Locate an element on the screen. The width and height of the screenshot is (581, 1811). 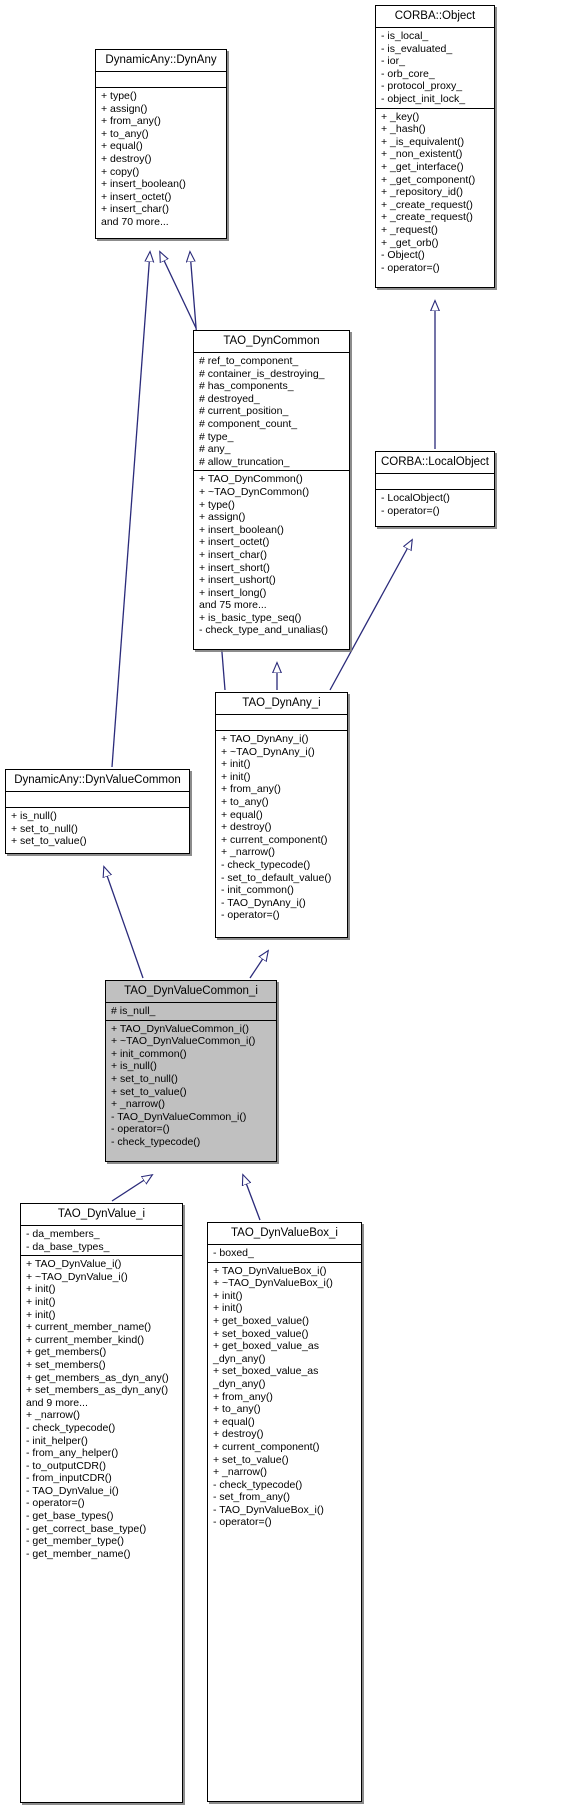
operation-row: - init_helper() is located at coordinates (57, 1440).